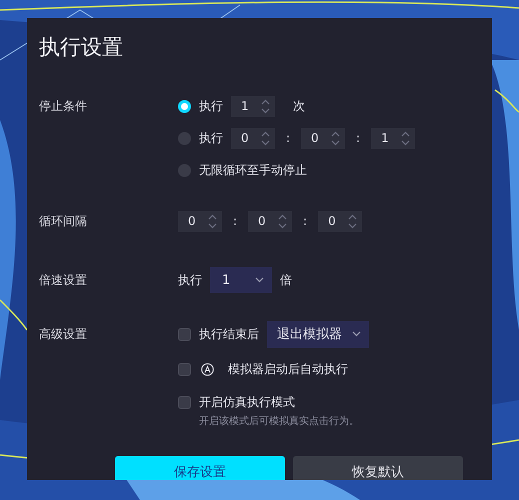 The image size is (519, 500). What do you see at coordinates (279, 422) in the screenshot?
I see `hint-text: 开启该模式后可模拟真实点击行为。` at bounding box center [279, 422].